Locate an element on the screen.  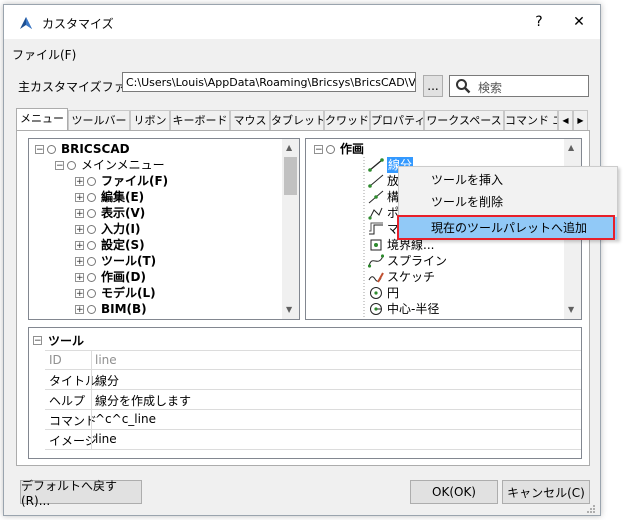
tree-item-label: モデル(L) is located at coordinates (128, 293).